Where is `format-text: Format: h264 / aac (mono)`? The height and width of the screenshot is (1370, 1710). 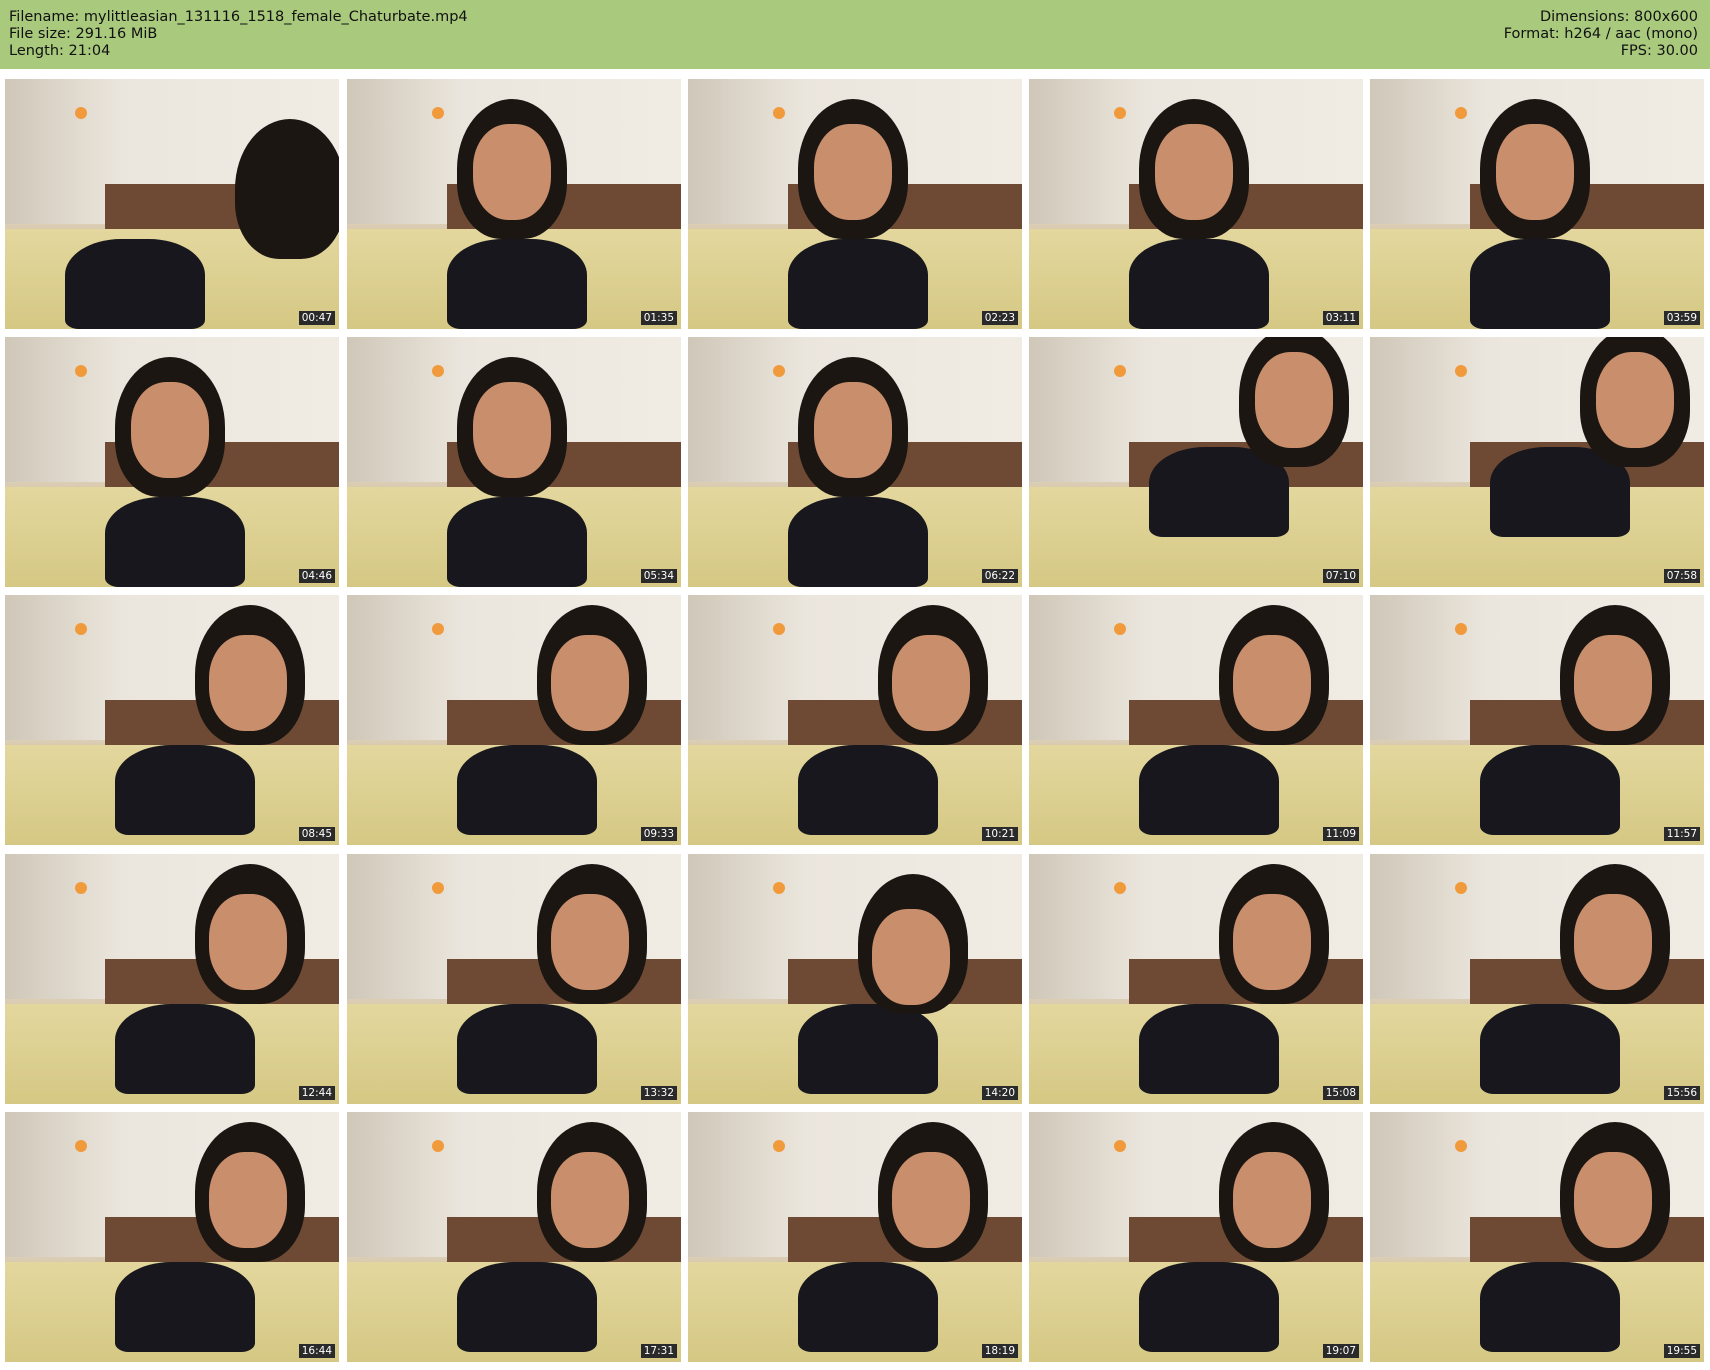 format-text: Format: h264 / aac (mono) is located at coordinates (1600, 34).